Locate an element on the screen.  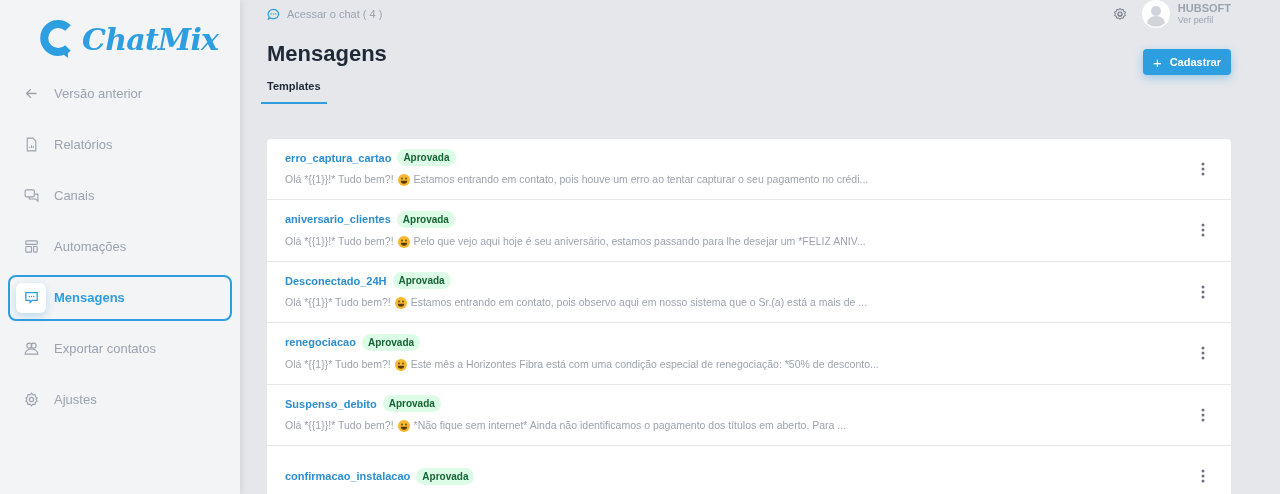
template-name: Desconectado_24H is located at coordinates (336, 281).